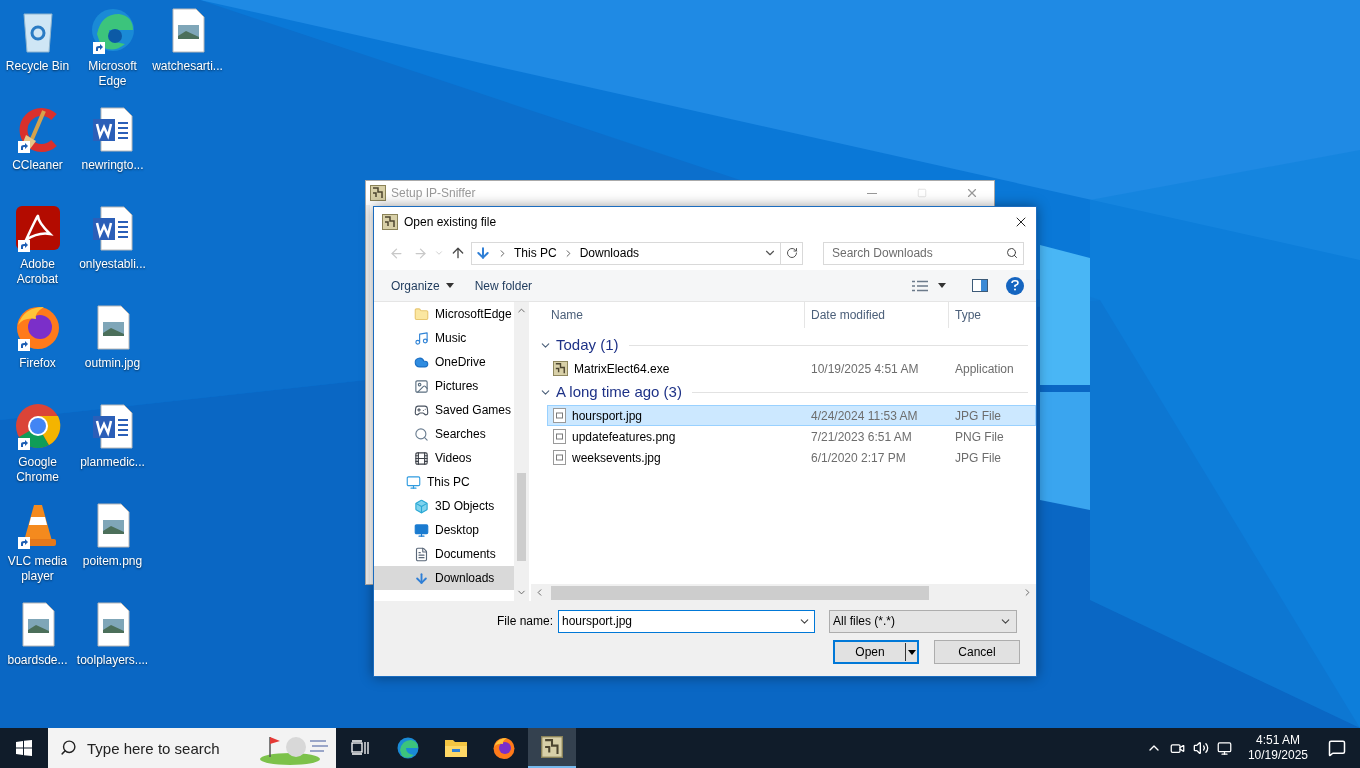 The image size is (1360, 768). Describe the element at coordinates (434, 193) in the screenshot. I see `window-title: Setup IP-Sniffer` at that location.